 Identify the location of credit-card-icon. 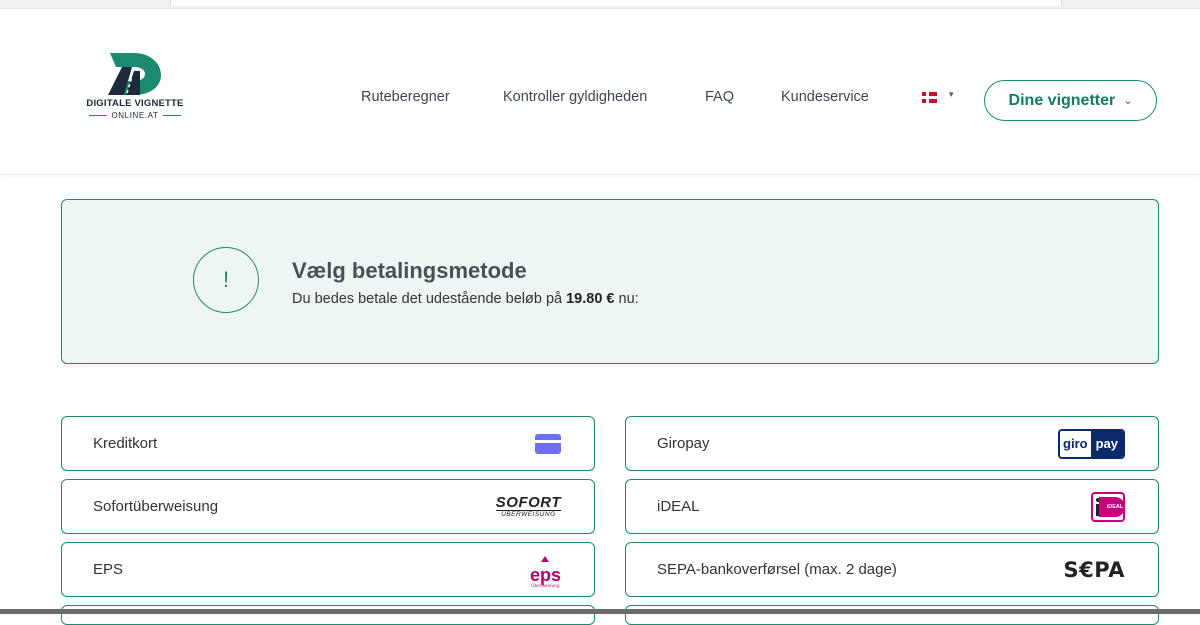
(548, 443).